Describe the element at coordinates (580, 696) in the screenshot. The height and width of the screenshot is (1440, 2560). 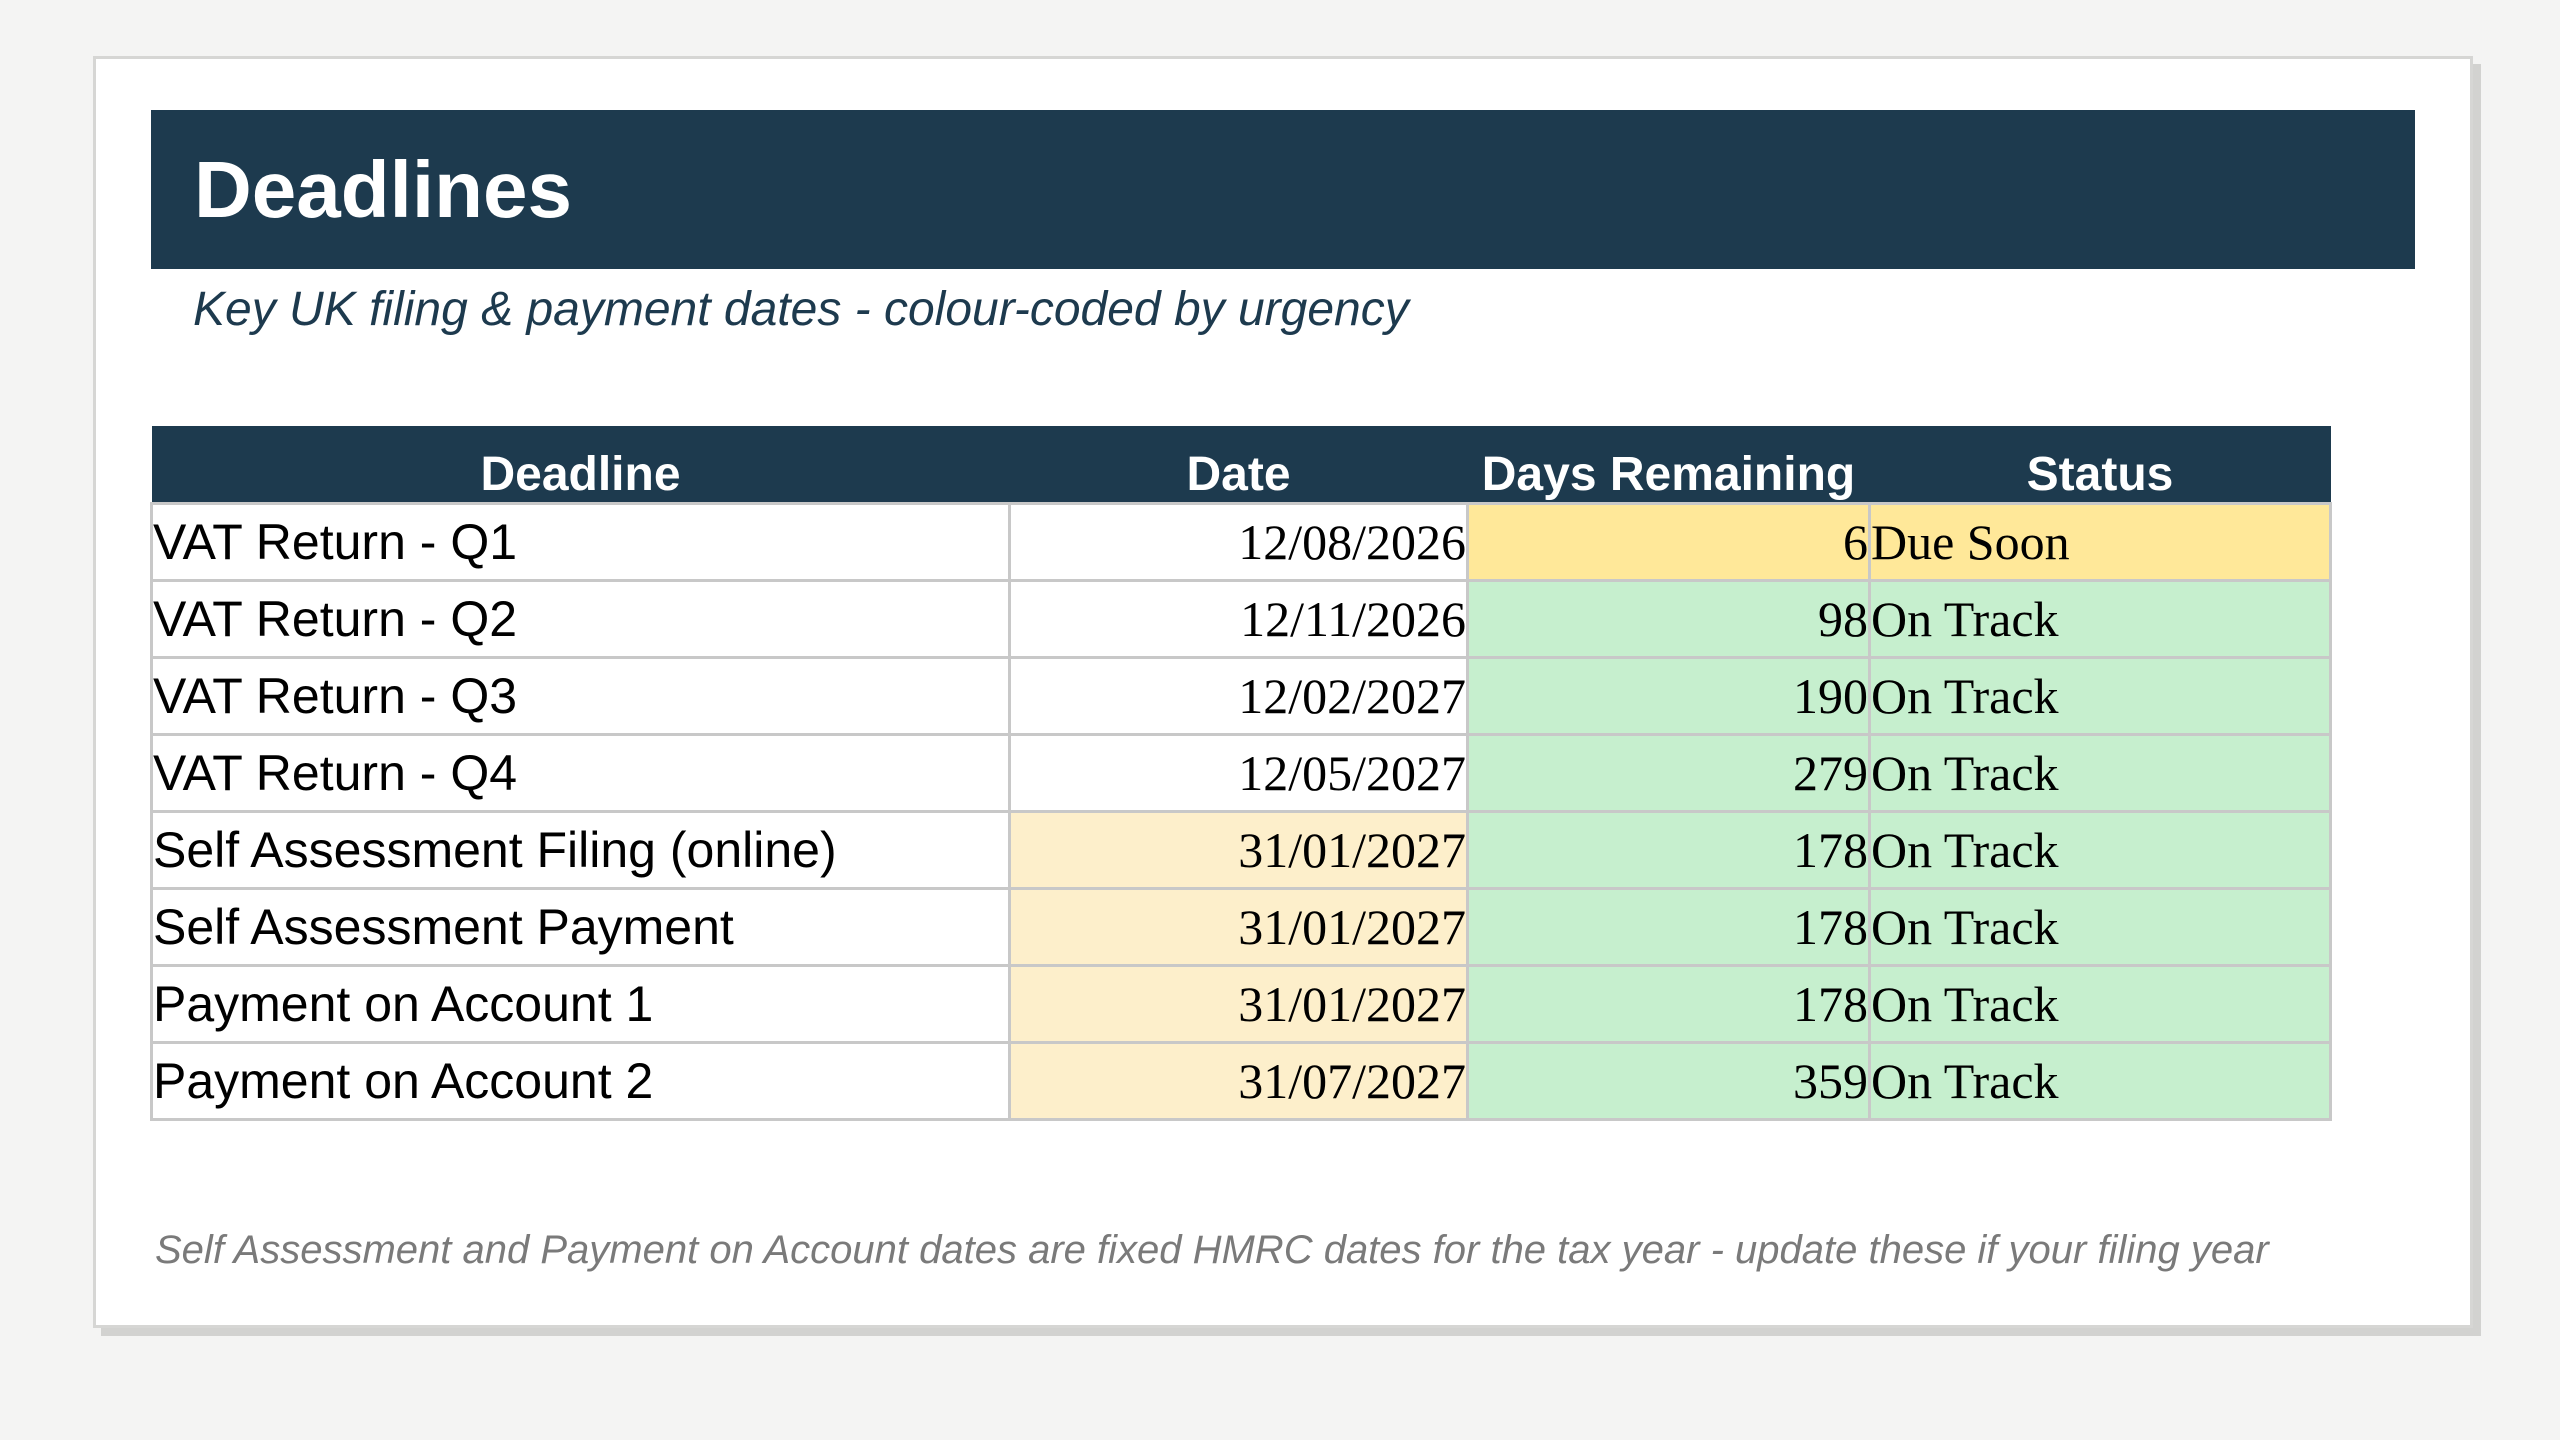
I see `deadline-cell: VAT Return - Q3` at that location.